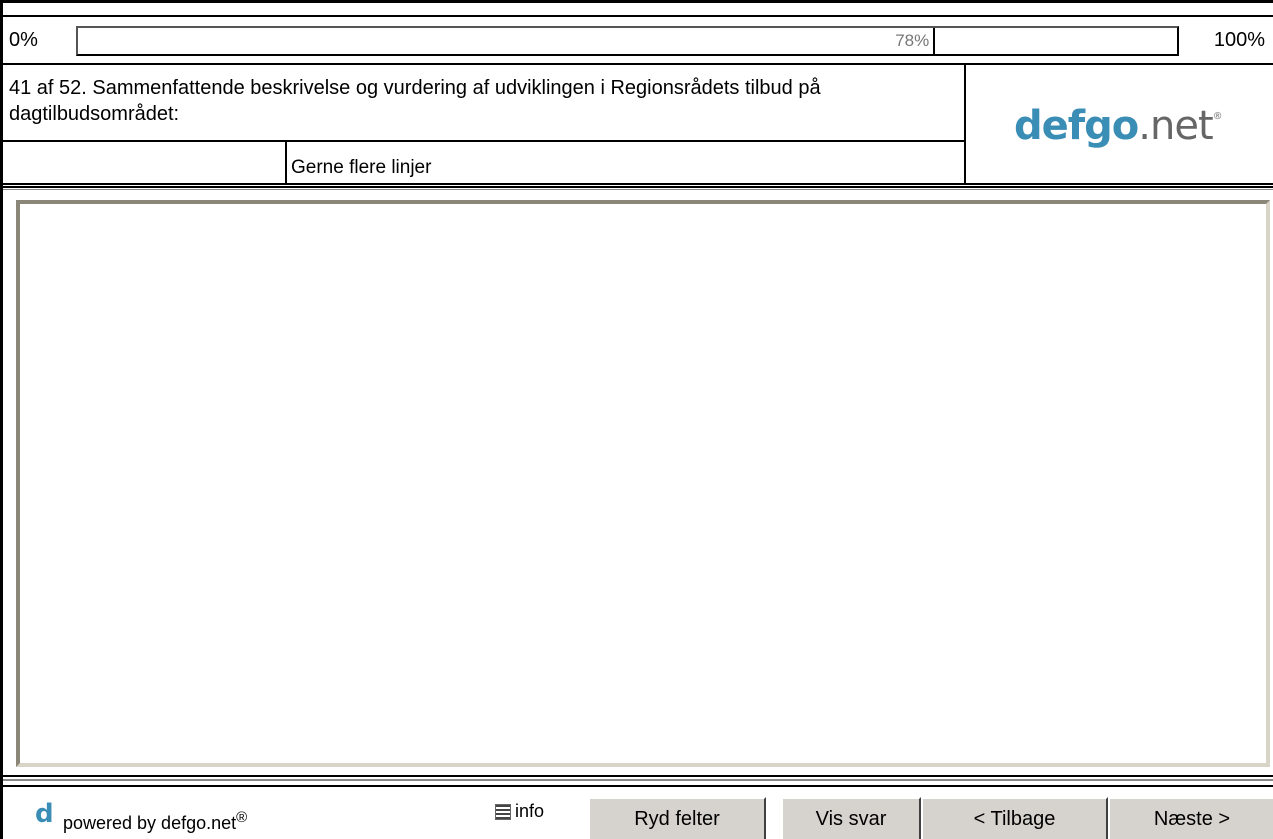 The image size is (1273, 839). I want to click on clear-fields-button: Ryd felter, so click(677, 818).